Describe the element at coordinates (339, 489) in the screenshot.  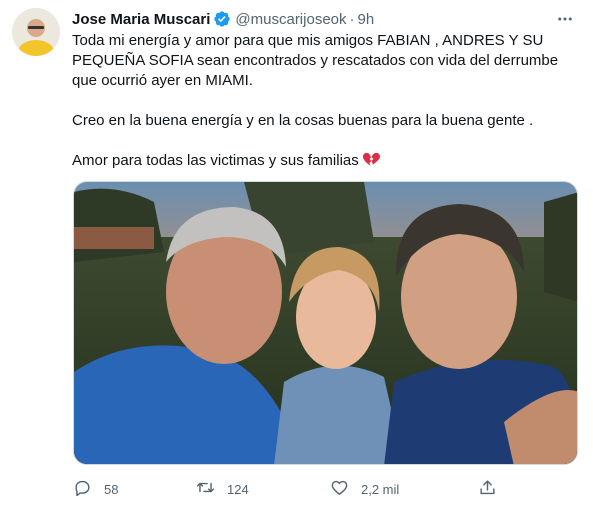
I see `heart-icon` at that location.